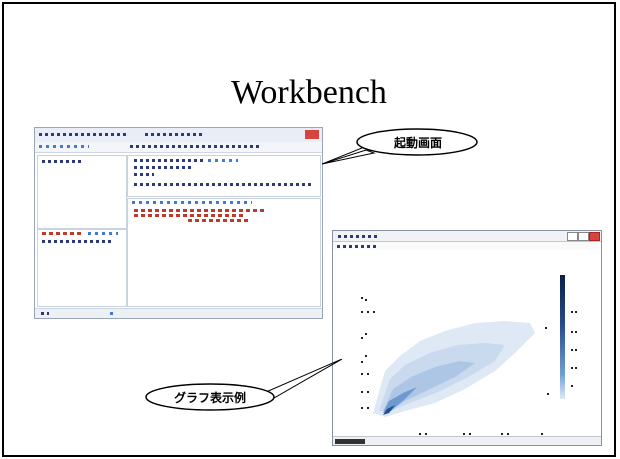 This screenshot has height=459, width=620. I want to click on ide-toolbar, so click(178, 147).